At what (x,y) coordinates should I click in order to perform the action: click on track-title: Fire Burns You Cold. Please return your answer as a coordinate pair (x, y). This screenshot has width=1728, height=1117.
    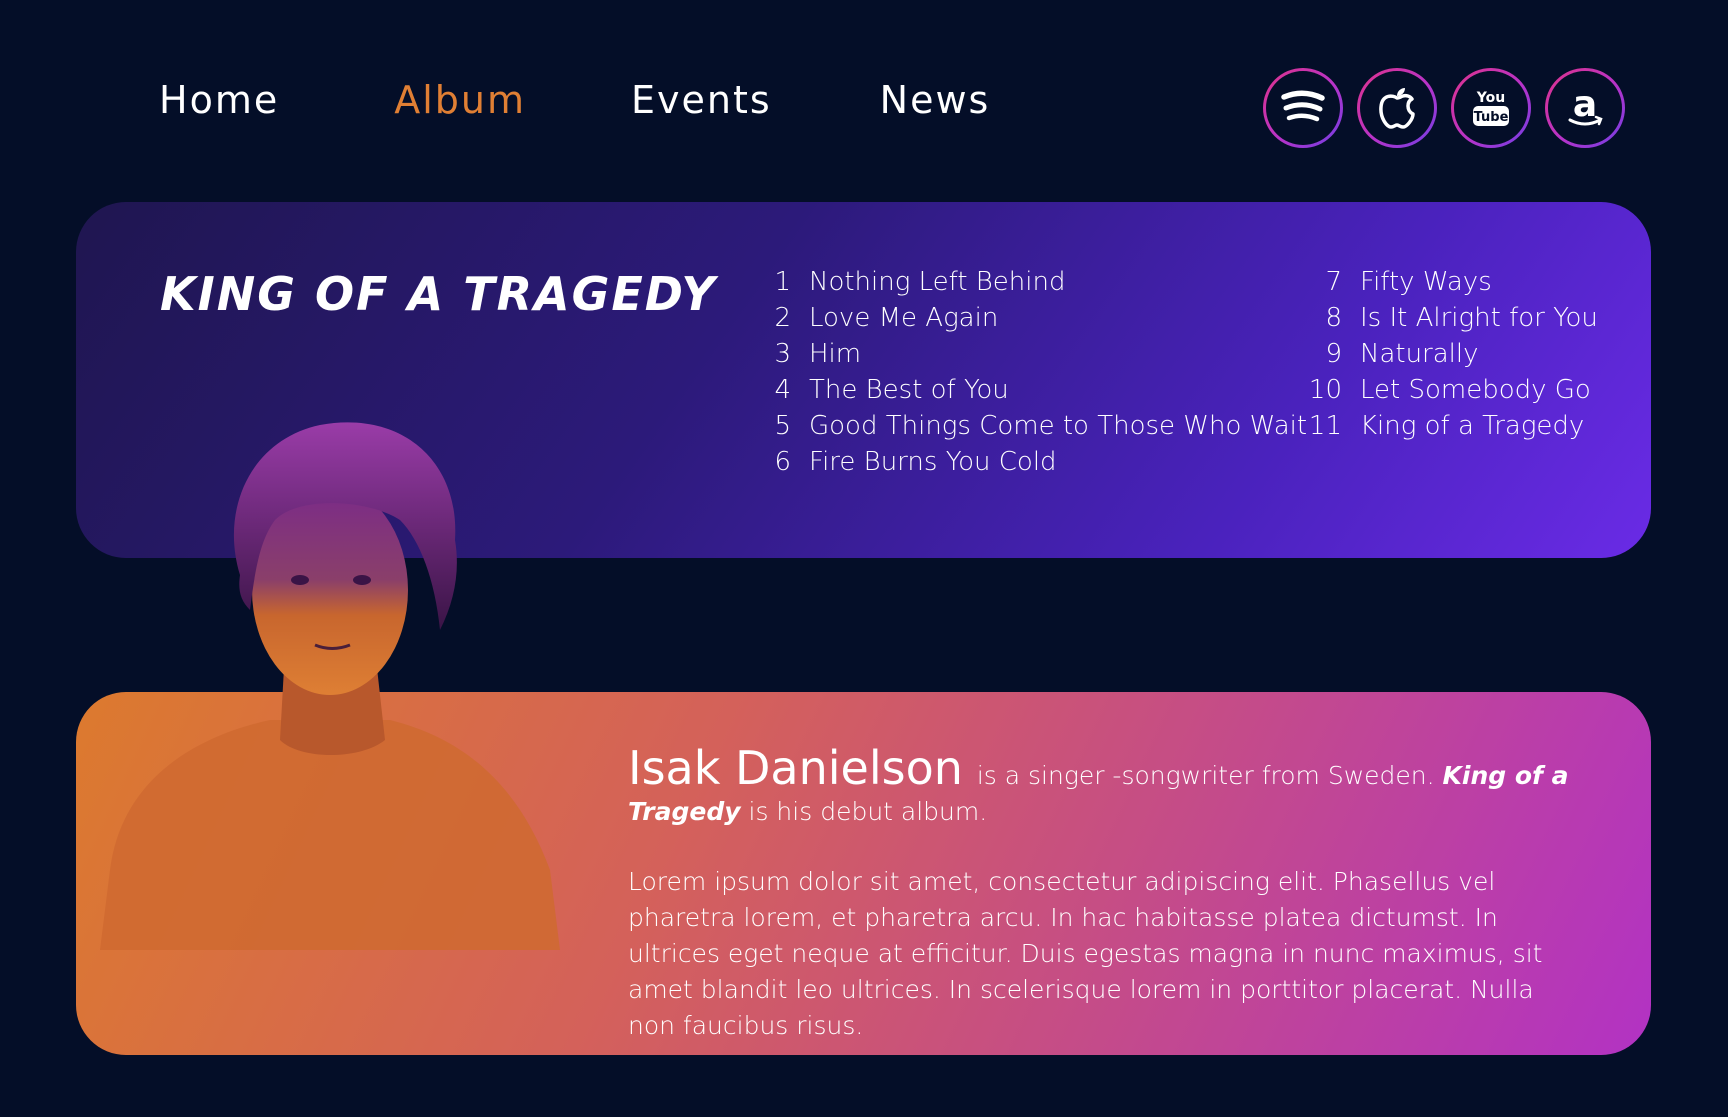
    Looking at the image, I should click on (933, 462).